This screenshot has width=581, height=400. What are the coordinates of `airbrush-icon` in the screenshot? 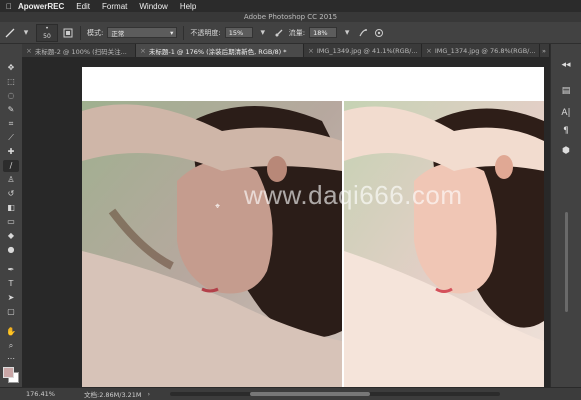 It's located at (363, 33).